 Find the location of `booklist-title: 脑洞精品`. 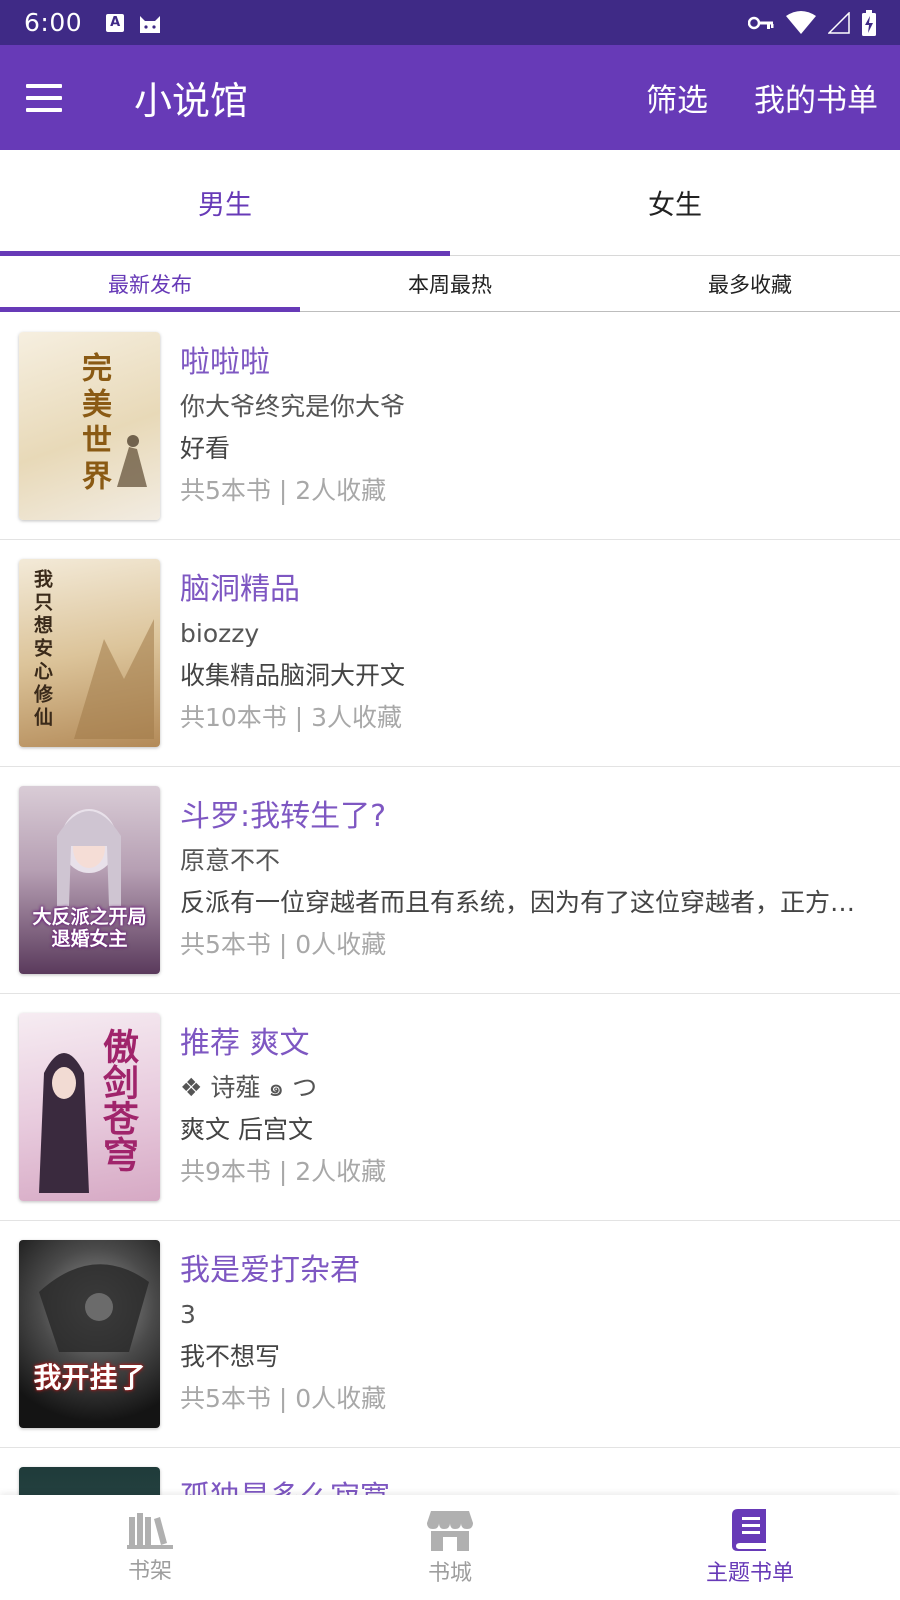

booklist-title: 脑洞精品 is located at coordinates (240, 589).